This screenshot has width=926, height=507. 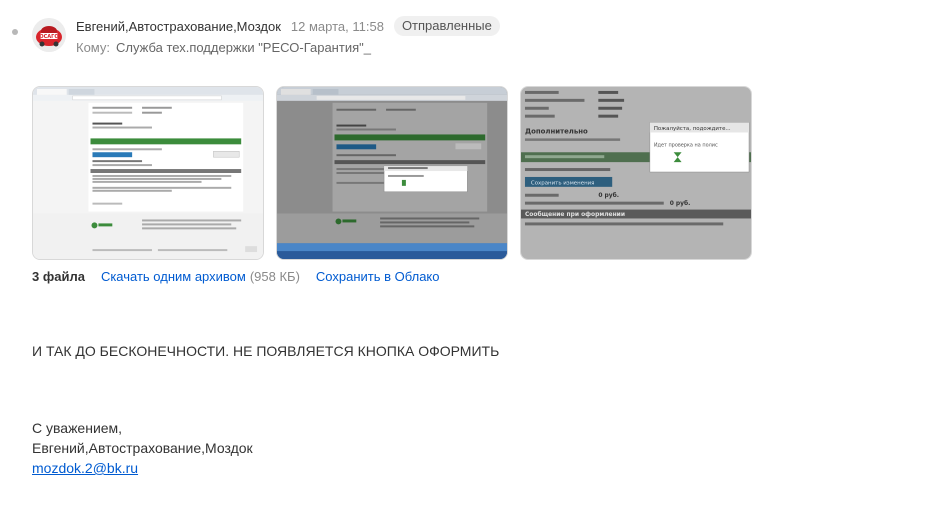 I want to click on sender-name: Евгений,Автострахование,Моздок, so click(x=178, y=26).